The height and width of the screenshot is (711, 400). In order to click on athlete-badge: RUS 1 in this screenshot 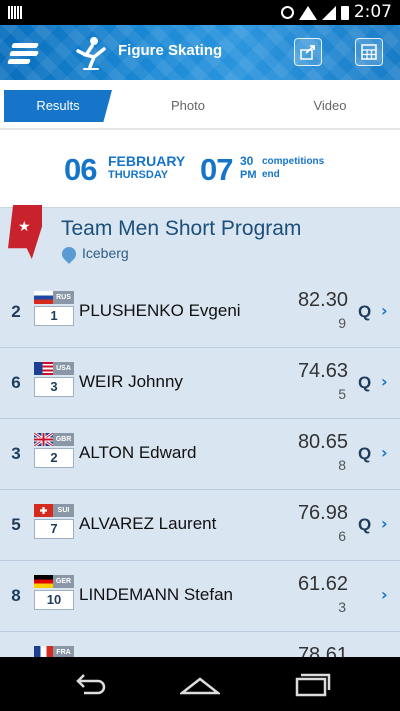, I will do `click(54, 311)`.